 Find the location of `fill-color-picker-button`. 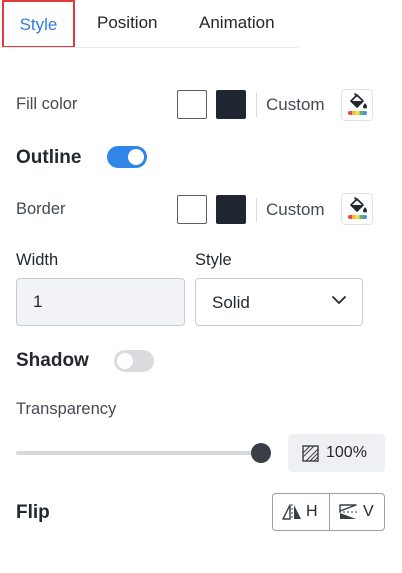

fill-color-picker-button is located at coordinates (357, 105).